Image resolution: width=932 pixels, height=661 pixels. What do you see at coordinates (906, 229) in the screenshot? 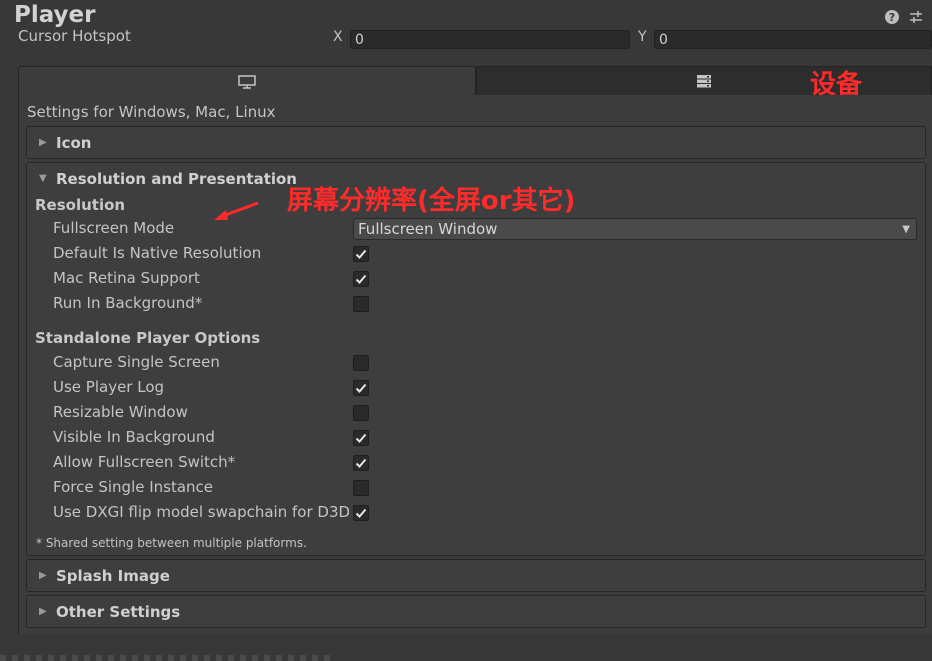
I see `chevron-down-icon: ▼` at bounding box center [906, 229].